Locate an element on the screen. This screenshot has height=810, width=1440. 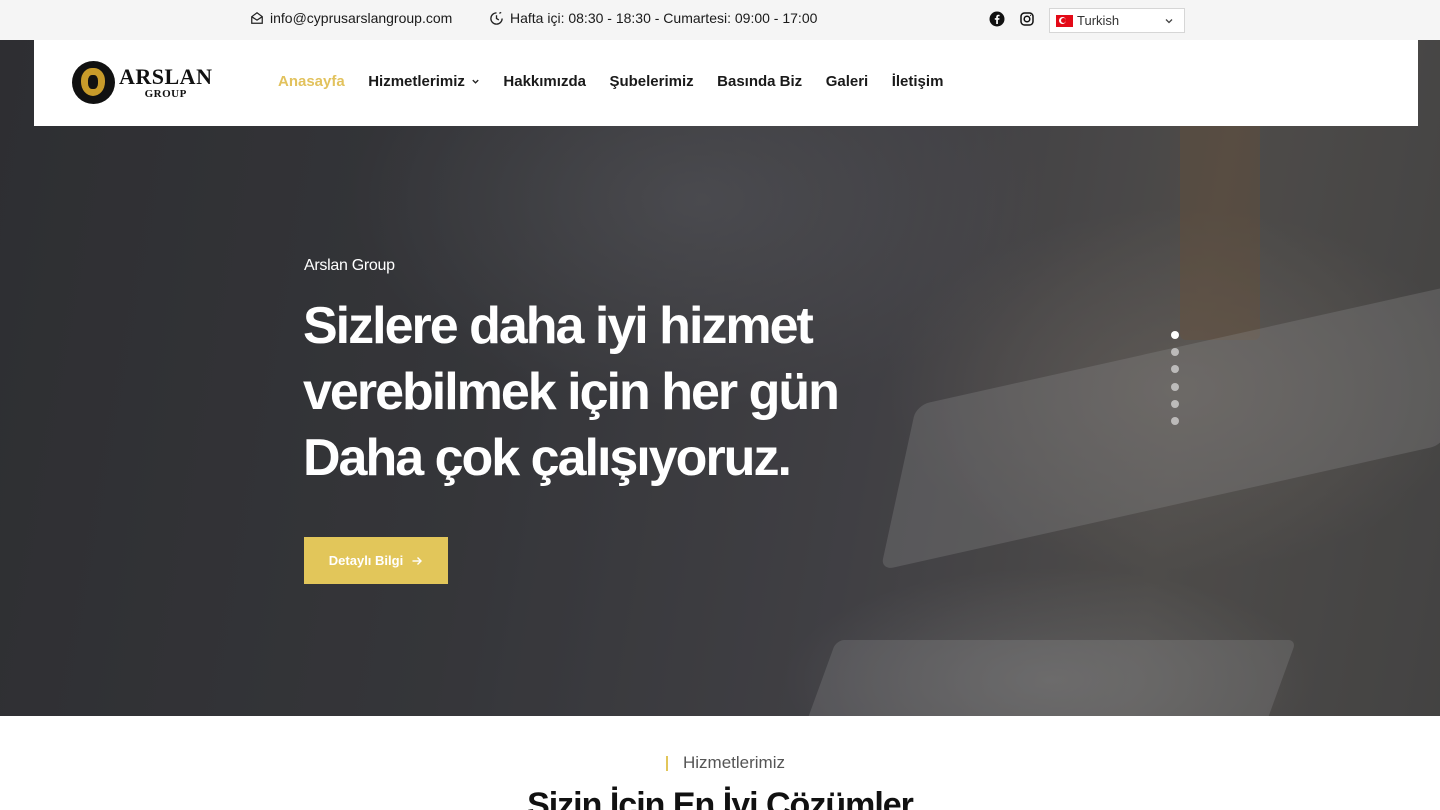
facebook-icon is located at coordinates (997, 19).